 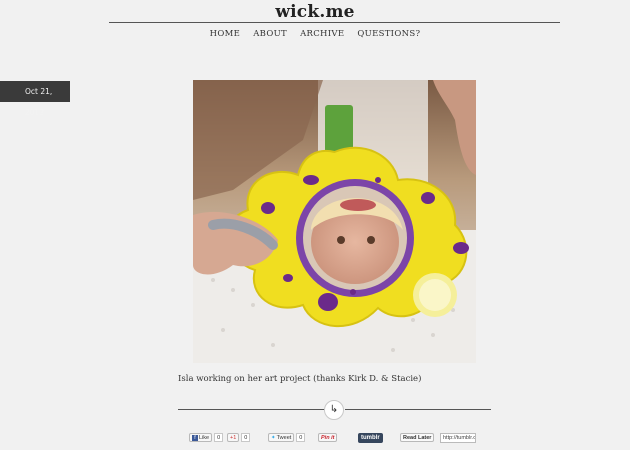 What do you see at coordinates (225, 34) in the screenshot?
I see `nav-home: HOME` at bounding box center [225, 34].